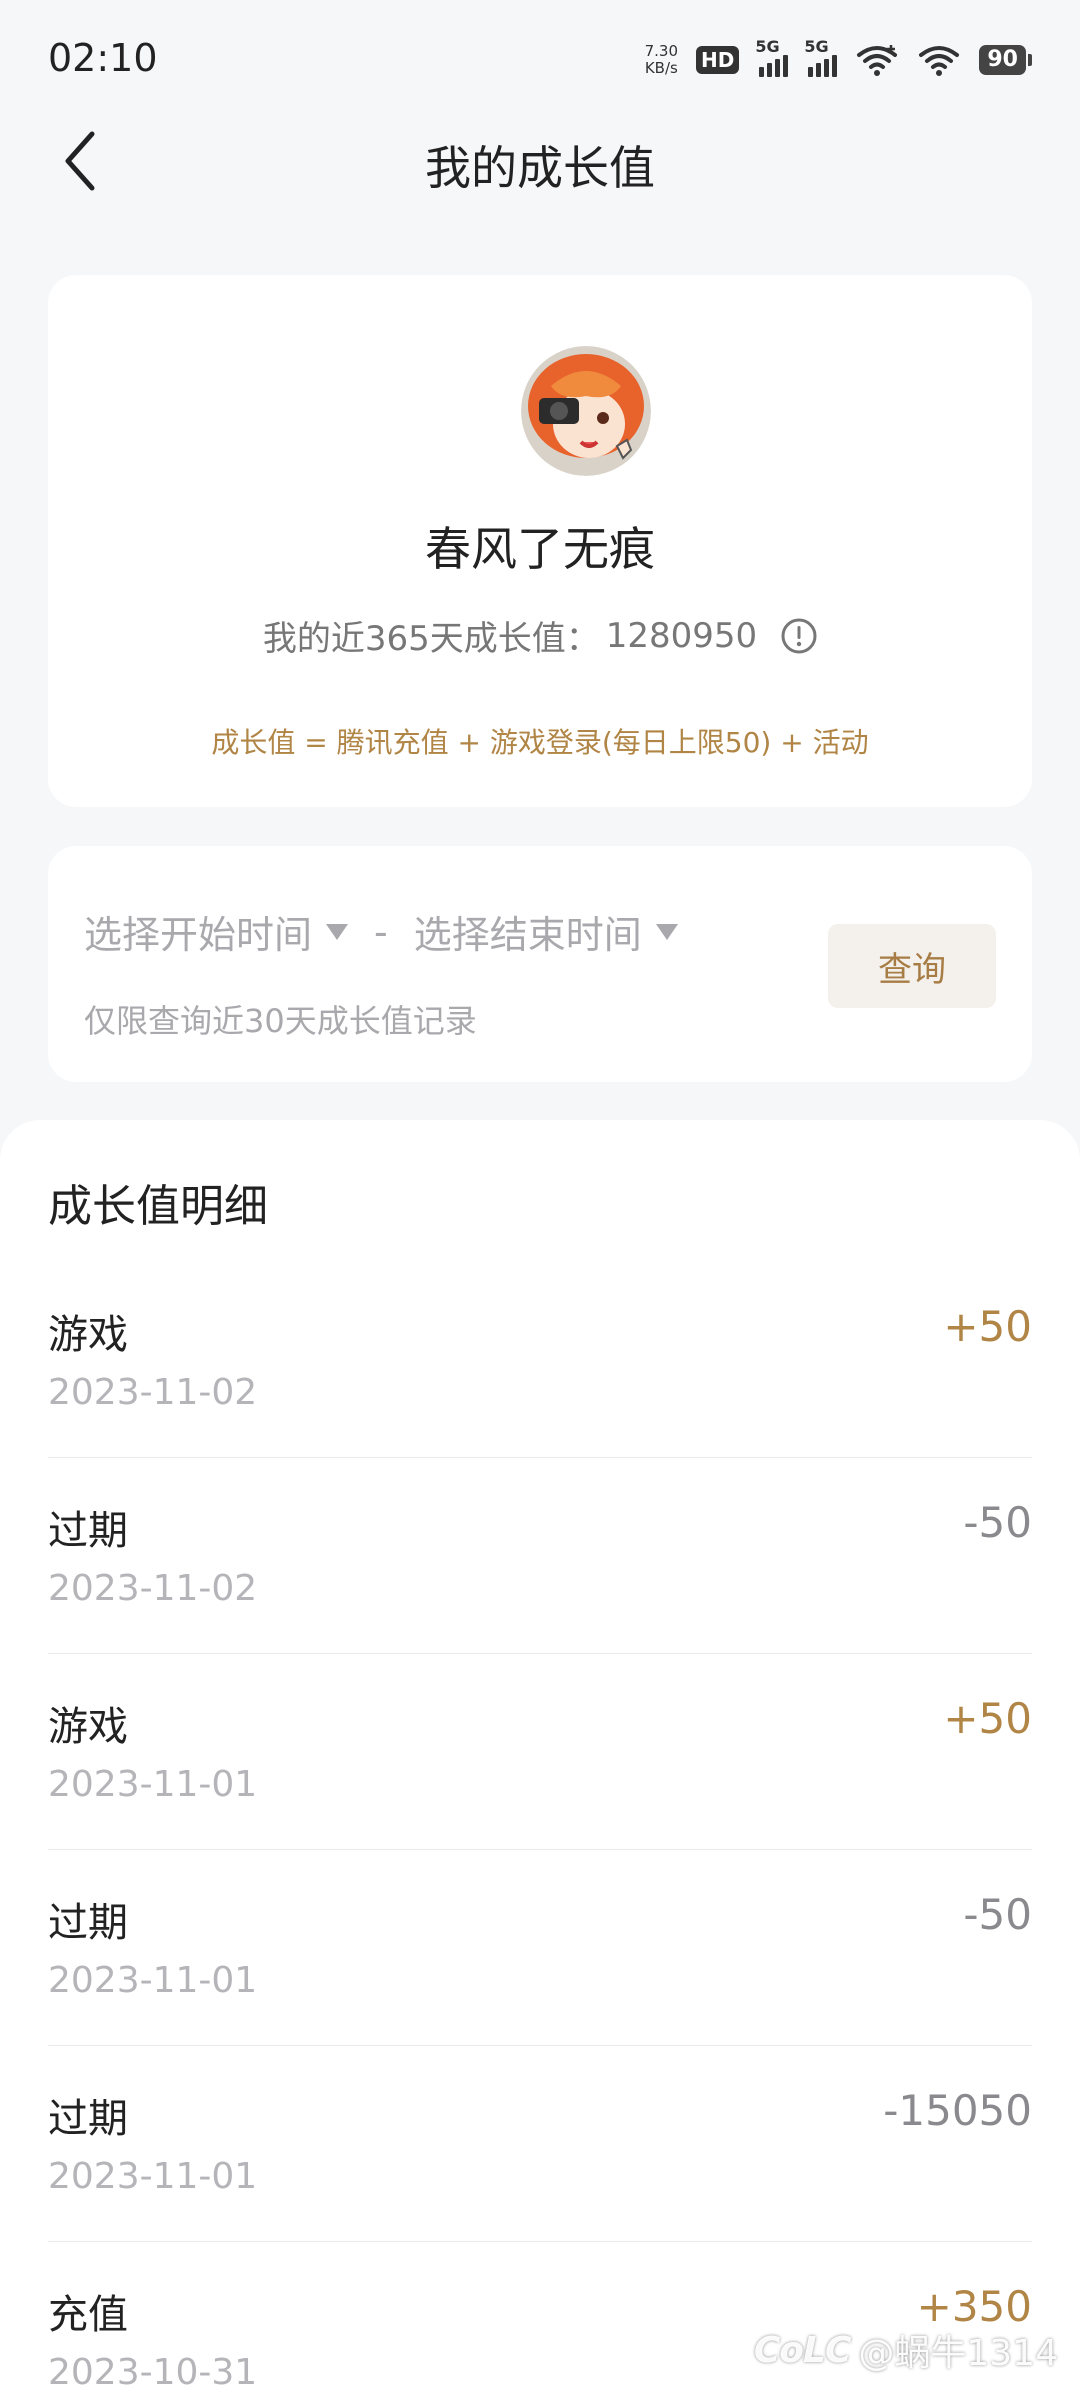  I want to click on watermark-text: @蜗牛1314, so click(958, 2353).